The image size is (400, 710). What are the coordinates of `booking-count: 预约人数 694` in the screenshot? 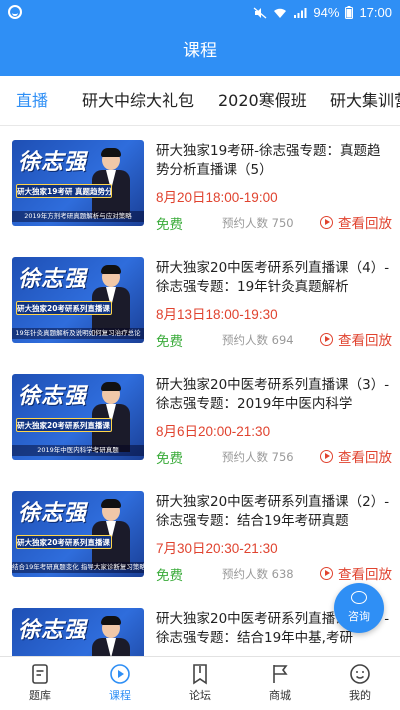 It's located at (258, 340).